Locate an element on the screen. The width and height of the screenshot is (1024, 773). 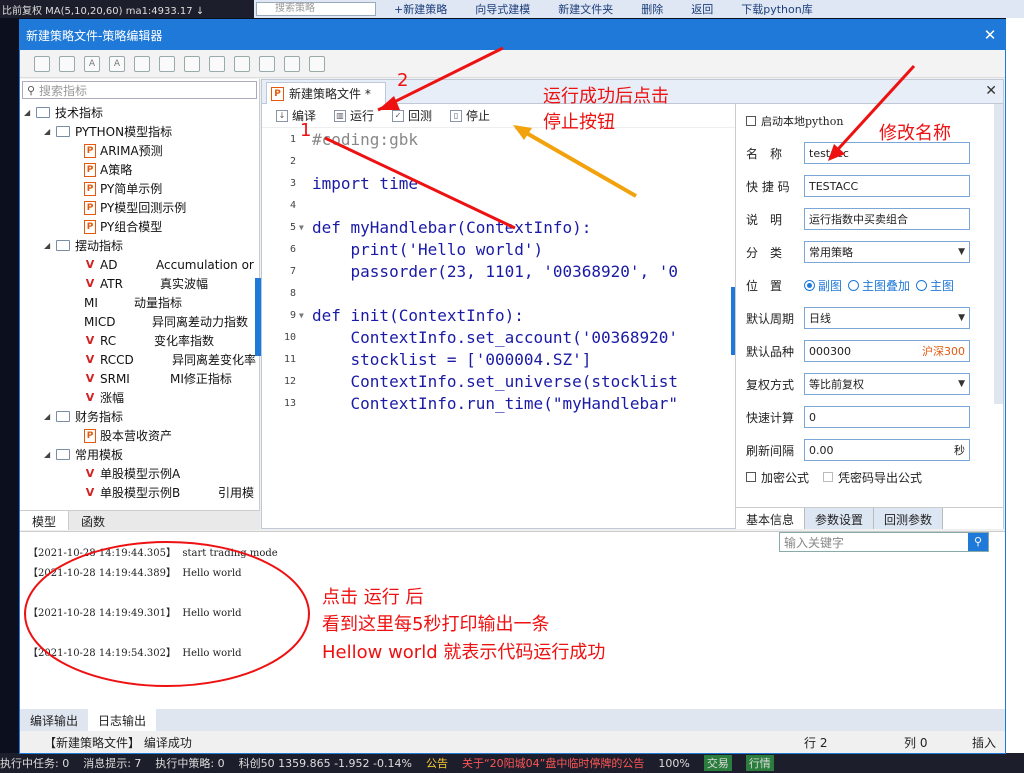
name-field: testacc is located at coordinates (887, 153).